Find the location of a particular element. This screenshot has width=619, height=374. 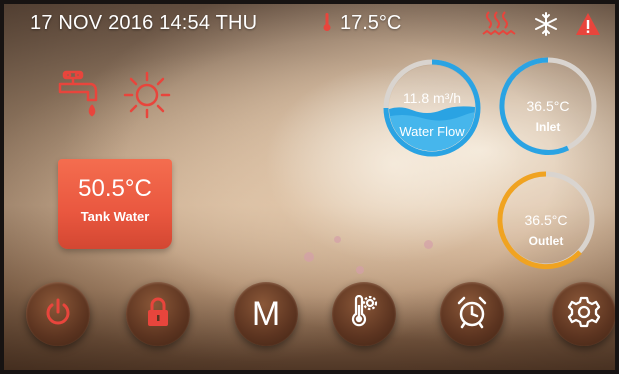

heating-icon is located at coordinates (499, 24).